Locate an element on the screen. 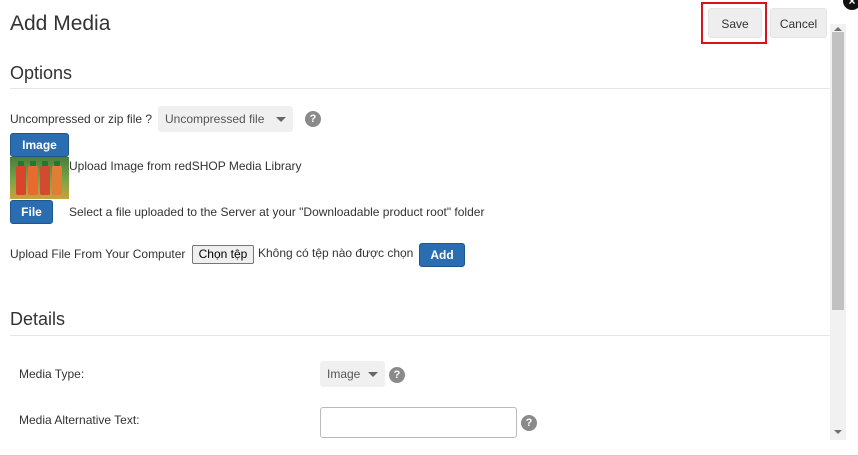  close-icon: × is located at coordinates (850, 5).